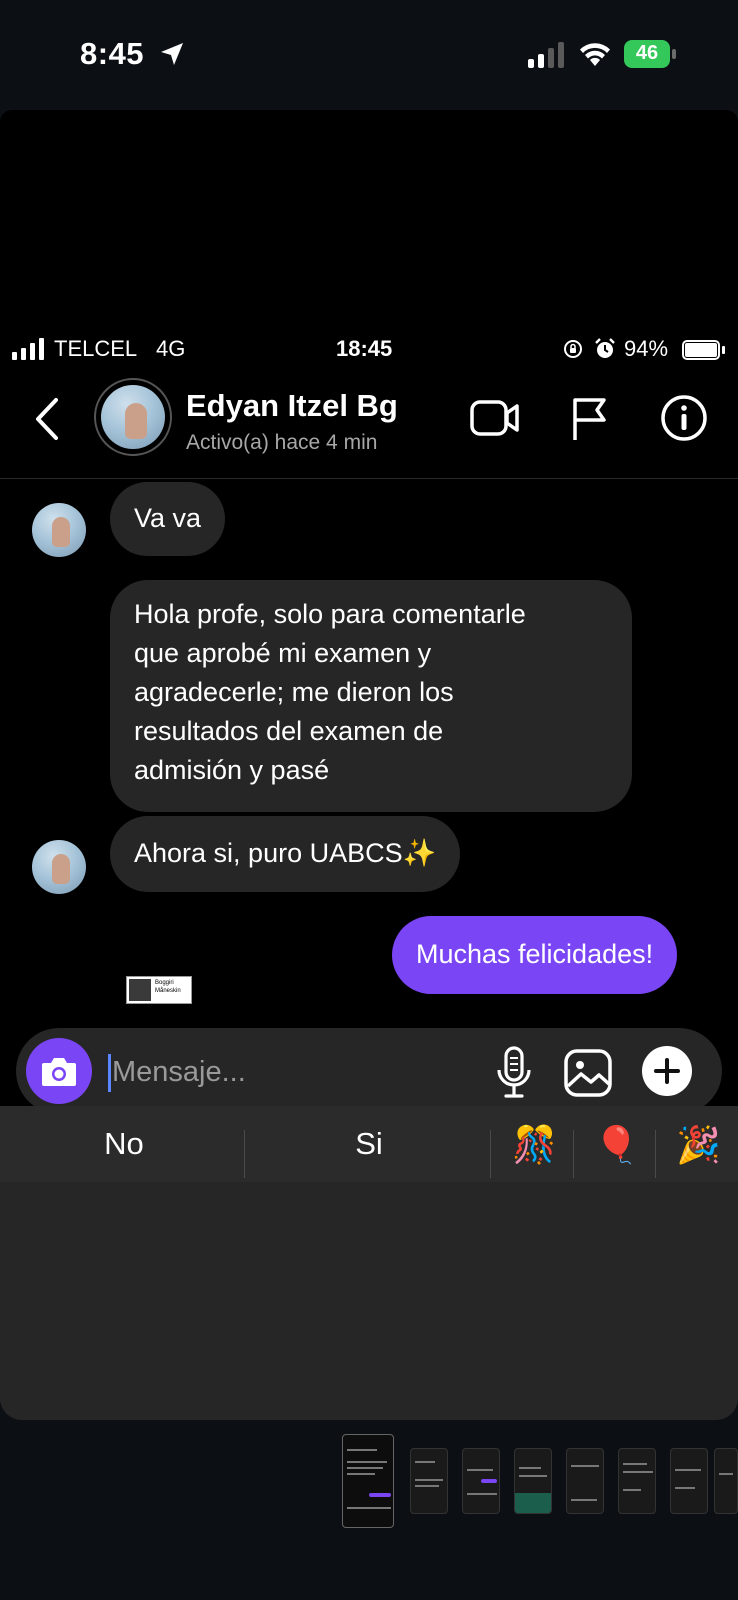 Image resolution: width=738 pixels, height=1600 pixels. I want to click on message-bubble-incoming: Ahora si, puro UABCS✨, so click(285, 854).